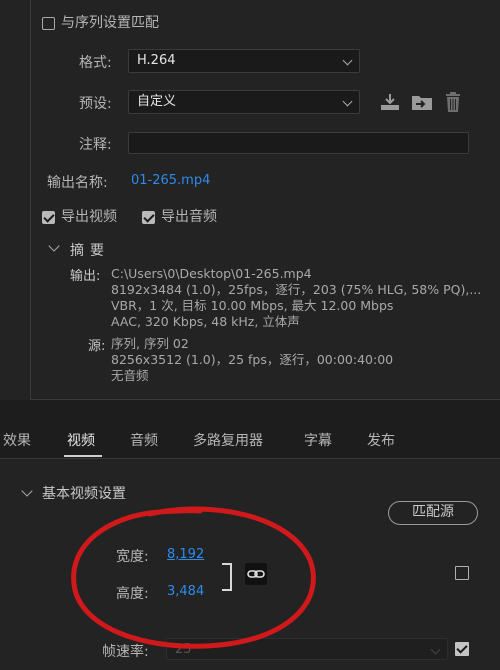  I want to click on match-sequence-checkbox, so click(48, 24).